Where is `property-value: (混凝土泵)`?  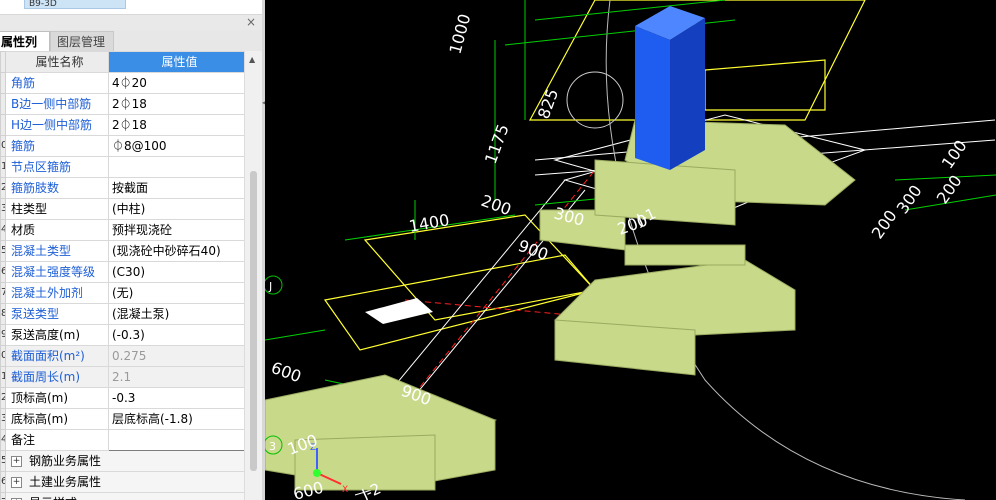
property-value: (混凝土泵) is located at coordinates (178, 314).